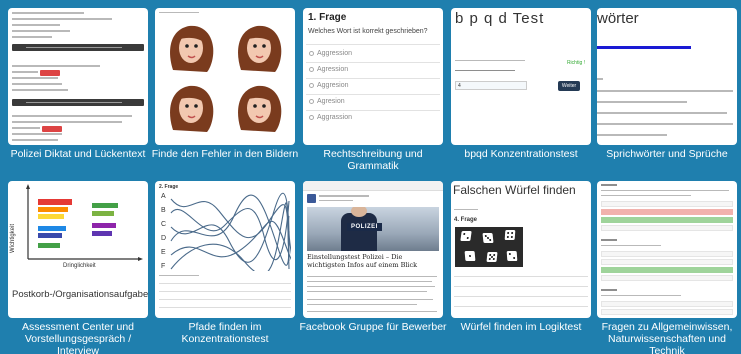 The width and height of the screenshot is (741, 354). Describe the element at coordinates (164, 224) in the screenshot. I see `path-letter: C` at that location.